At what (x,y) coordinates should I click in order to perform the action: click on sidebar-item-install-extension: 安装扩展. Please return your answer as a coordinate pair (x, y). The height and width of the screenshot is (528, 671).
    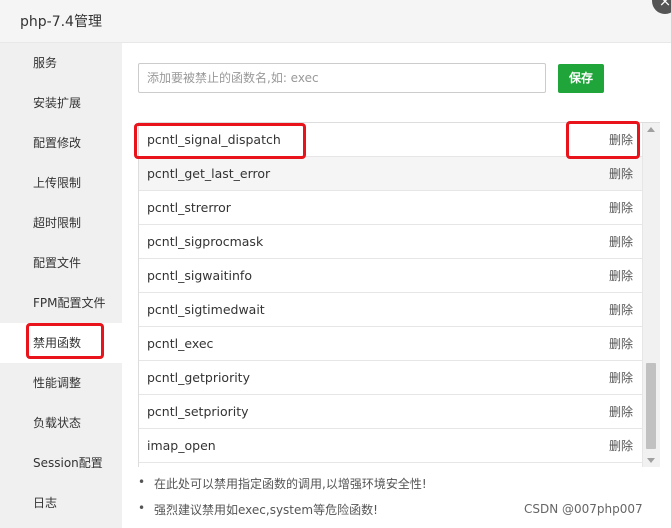
    Looking at the image, I should click on (61, 103).